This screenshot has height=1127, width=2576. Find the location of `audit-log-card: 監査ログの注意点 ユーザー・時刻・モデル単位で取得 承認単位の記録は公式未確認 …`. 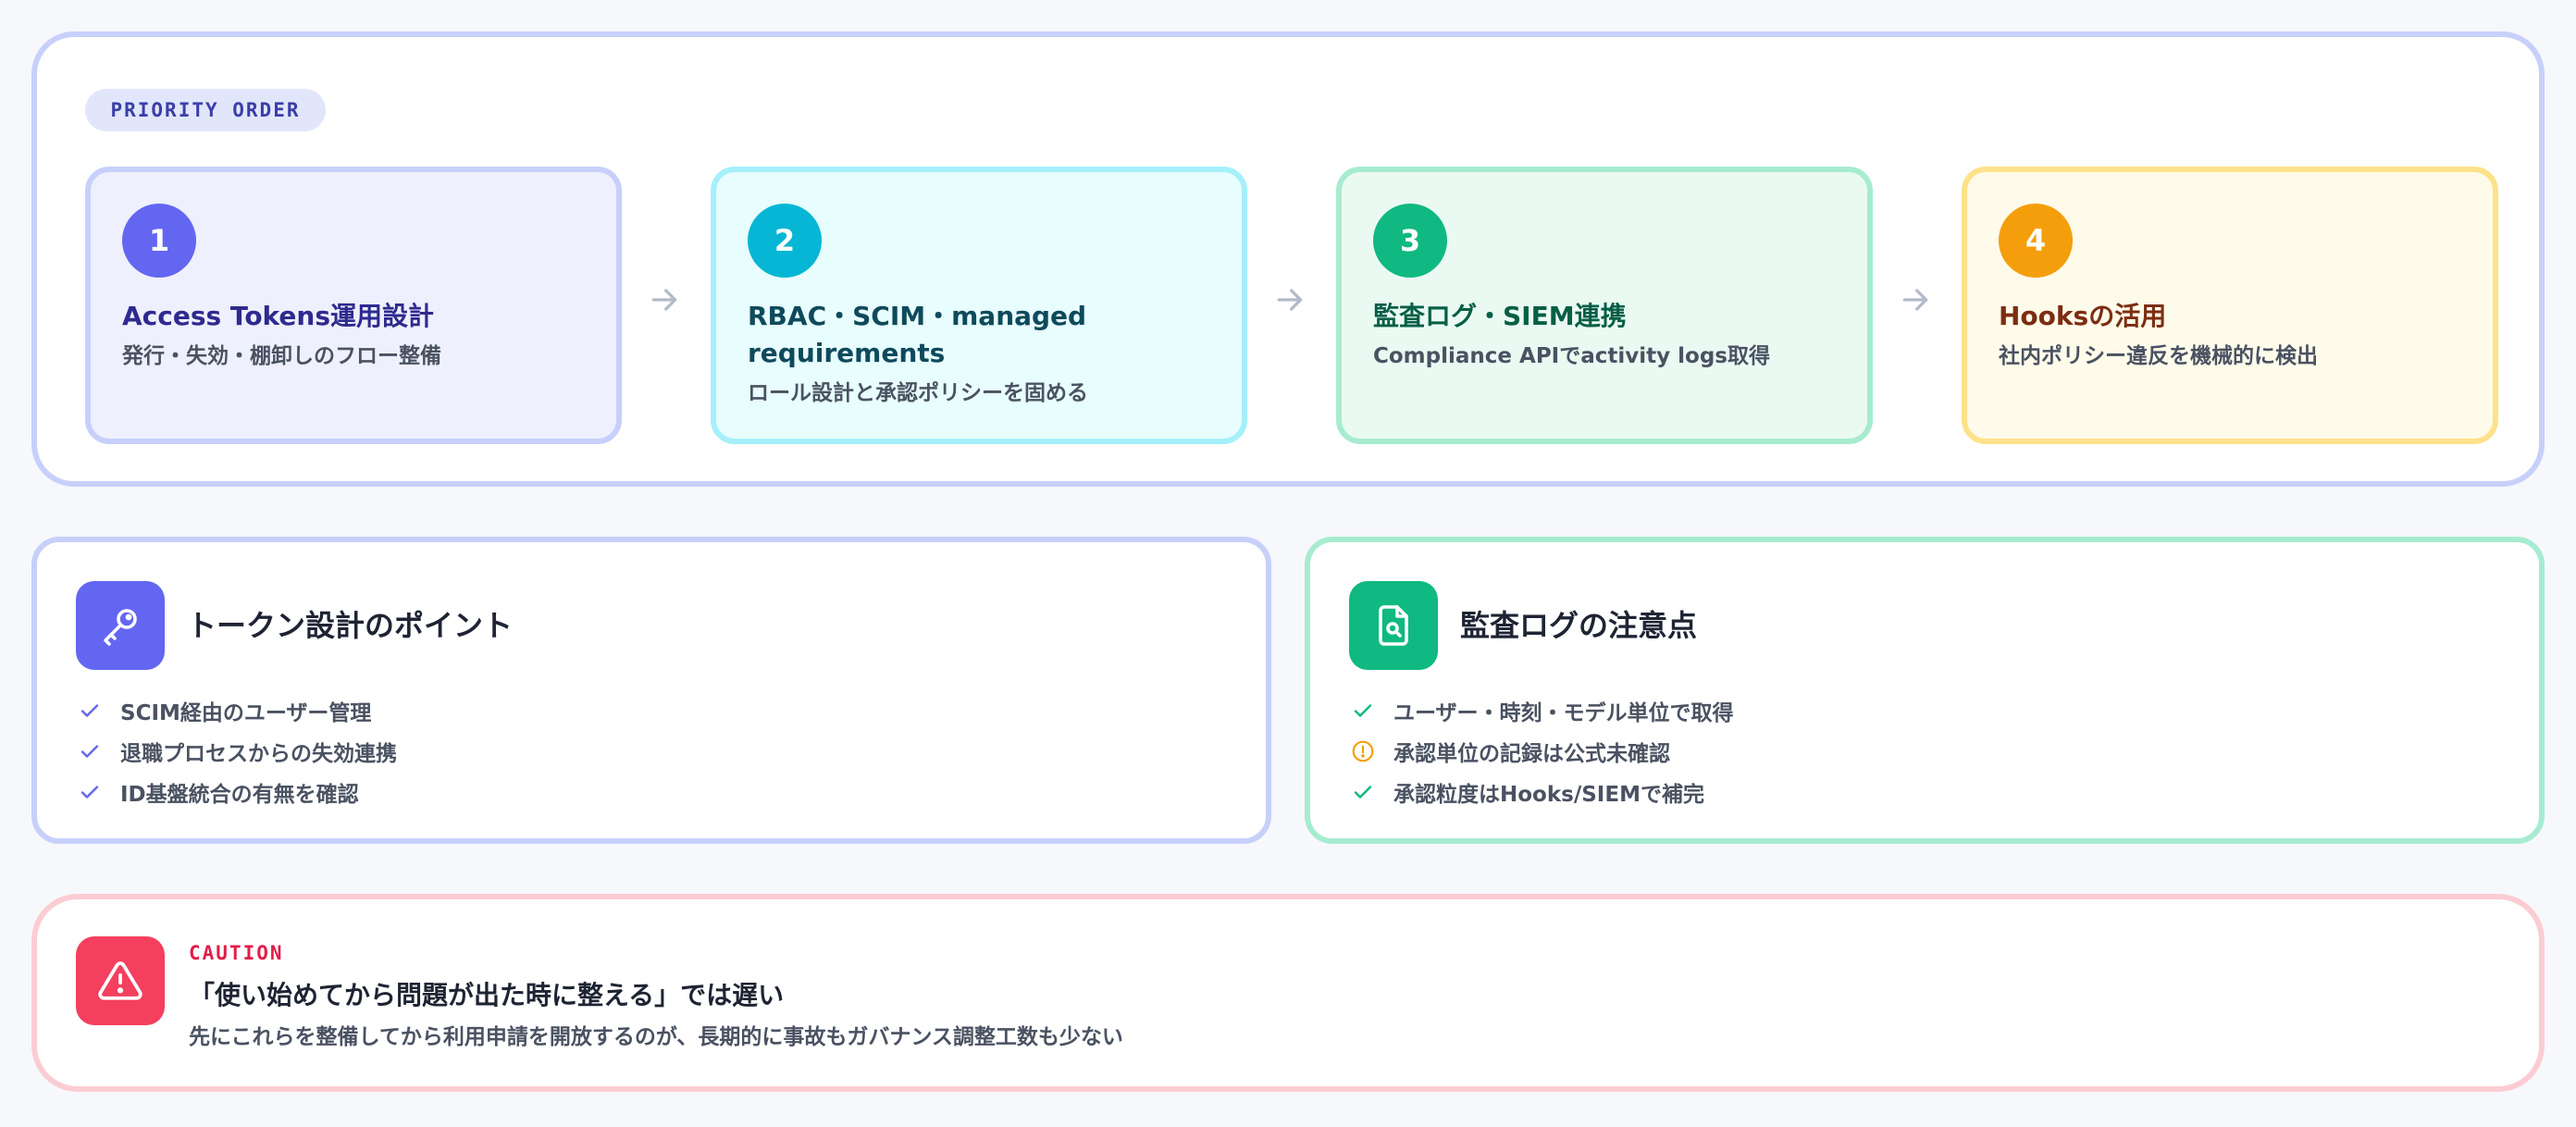

audit-log-card: 監査ログの注意点 ユーザー・時刻・モデル単位で取得 承認単位の記録は公式未確認 … is located at coordinates (1925, 690).